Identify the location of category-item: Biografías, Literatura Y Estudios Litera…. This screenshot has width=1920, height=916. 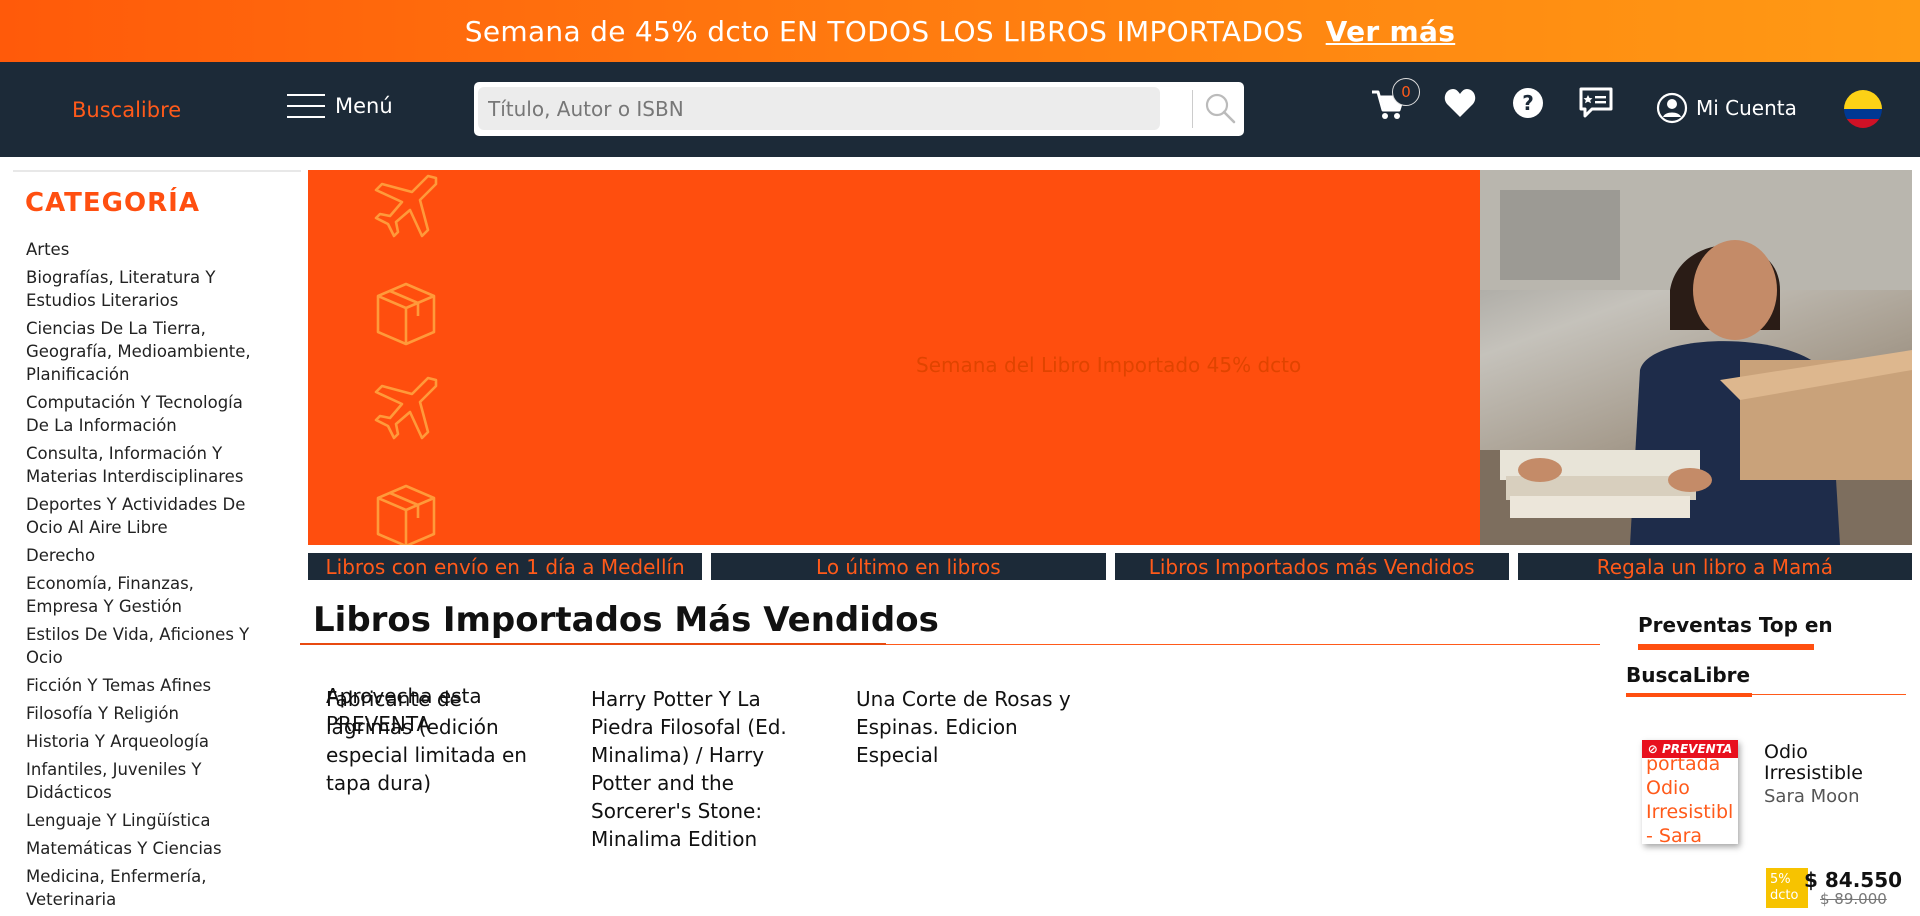
(146, 289).